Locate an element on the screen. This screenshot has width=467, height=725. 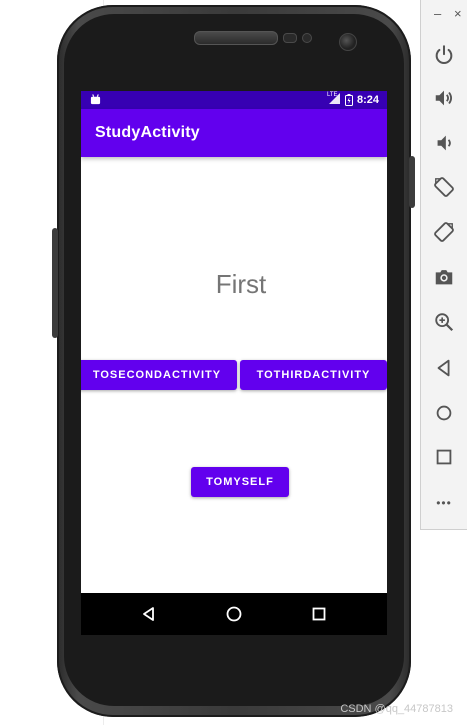
rotate-right-icon is located at coordinates (444, 232).